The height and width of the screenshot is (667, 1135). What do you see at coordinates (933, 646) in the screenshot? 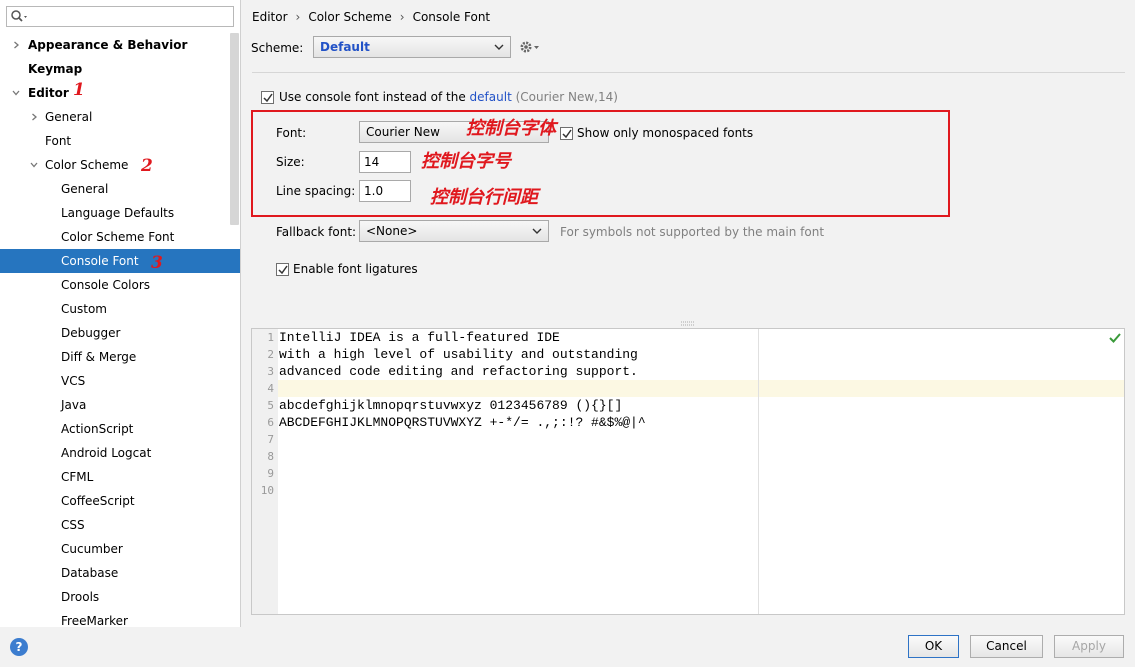
I see `ok-button: OK` at bounding box center [933, 646].